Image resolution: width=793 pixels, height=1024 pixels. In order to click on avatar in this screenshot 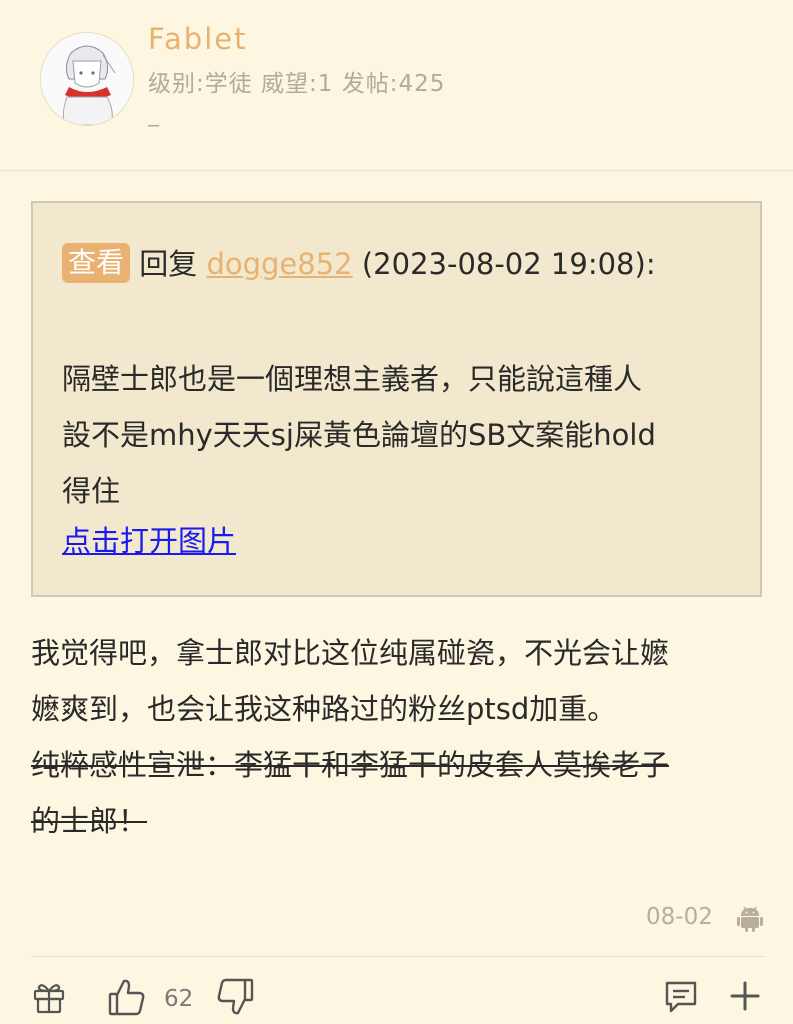, I will do `click(87, 79)`.